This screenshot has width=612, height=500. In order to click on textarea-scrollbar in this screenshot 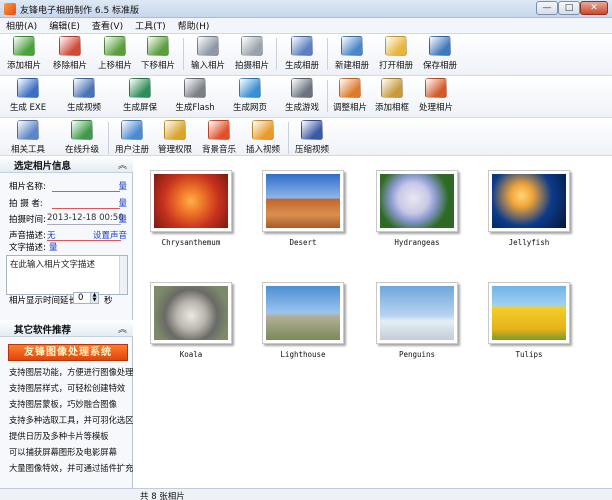, I will do `click(123, 275)`.